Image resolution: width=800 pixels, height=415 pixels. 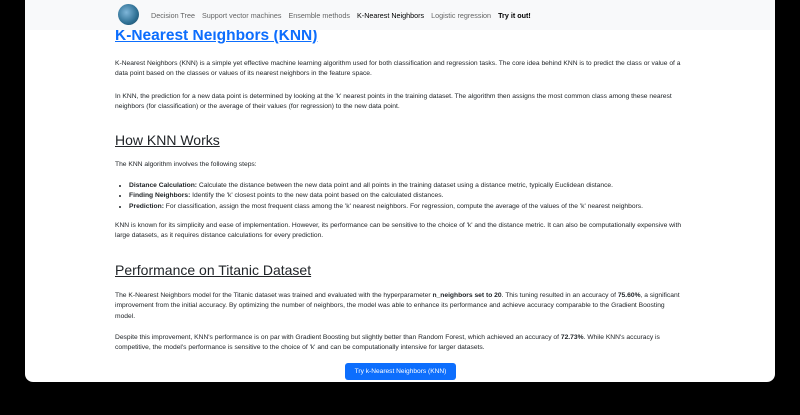 I want to click on perf1-accuracy: 75.60%, so click(x=629, y=295).